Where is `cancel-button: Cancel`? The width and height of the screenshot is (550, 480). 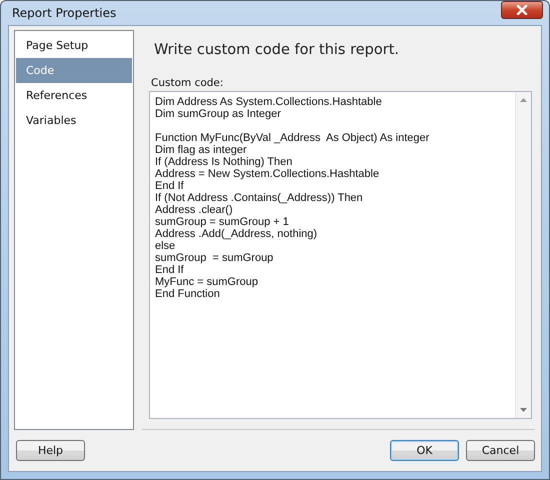
cancel-button: Cancel is located at coordinates (500, 450).